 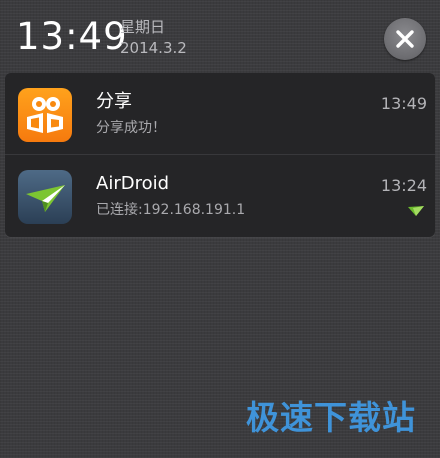 What do you see at coordinates (403, 185) in the screenshot?
I see `notification-time: 13:24` at bounding box center [403, 185].